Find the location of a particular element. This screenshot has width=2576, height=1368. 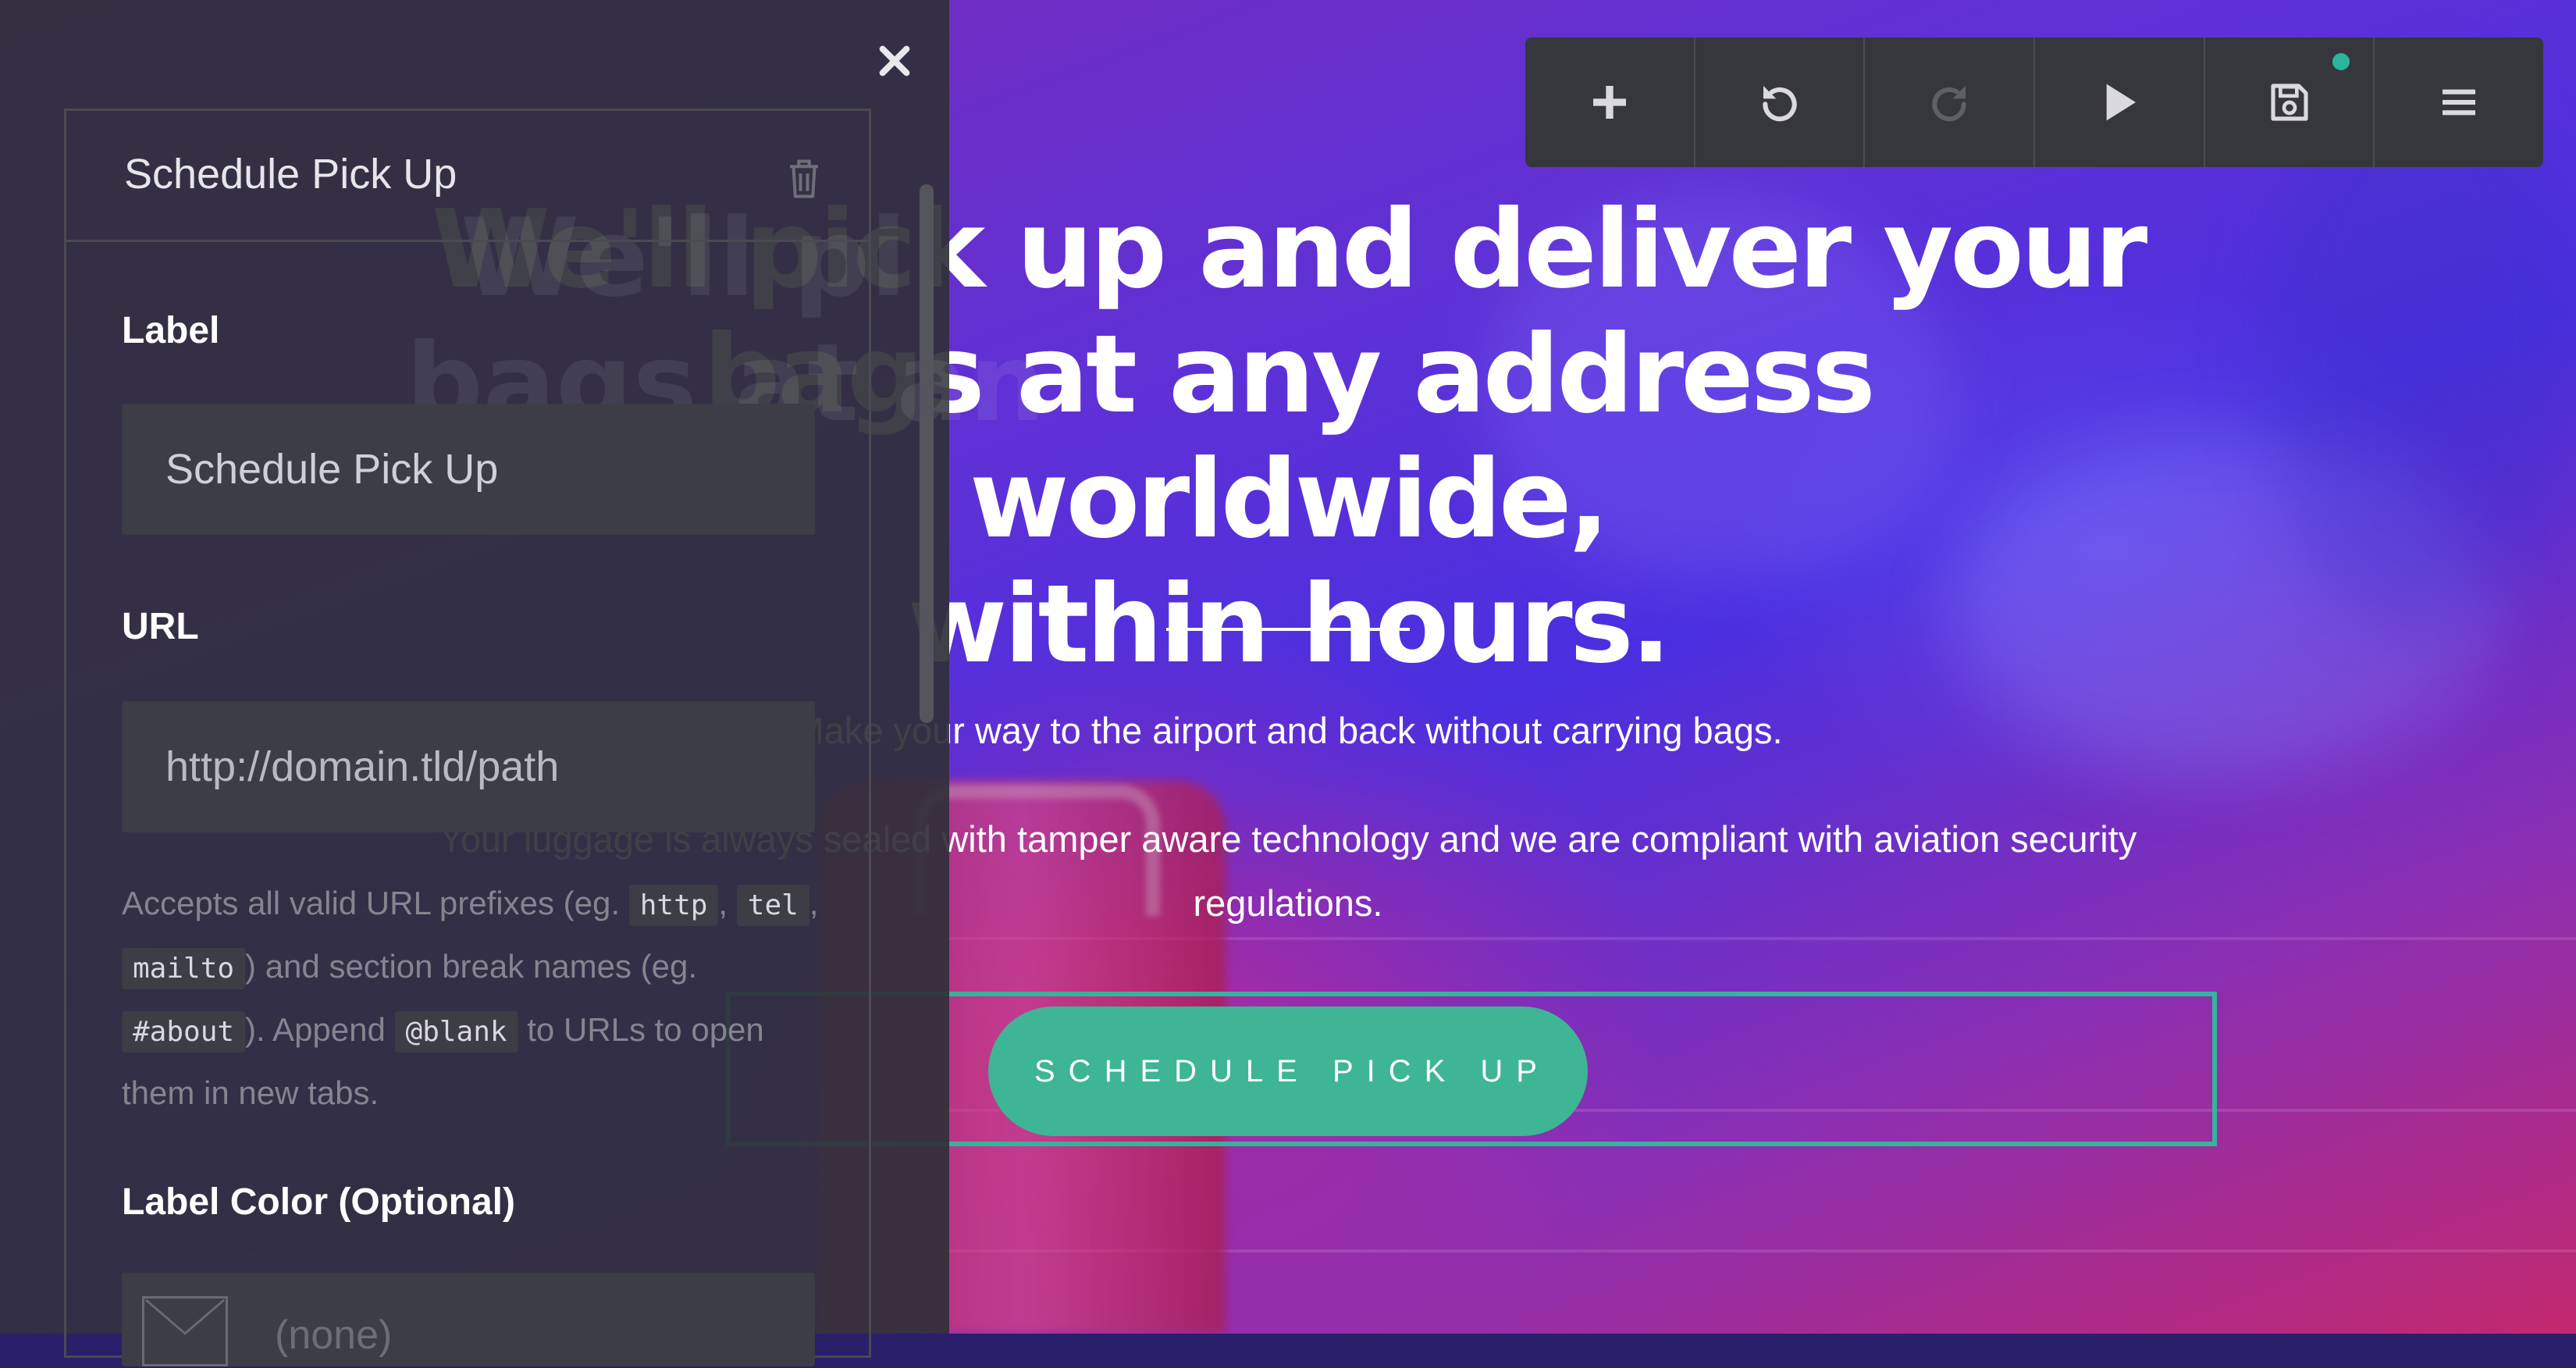

url-field-label: URL is located at coordinates (160, 626).